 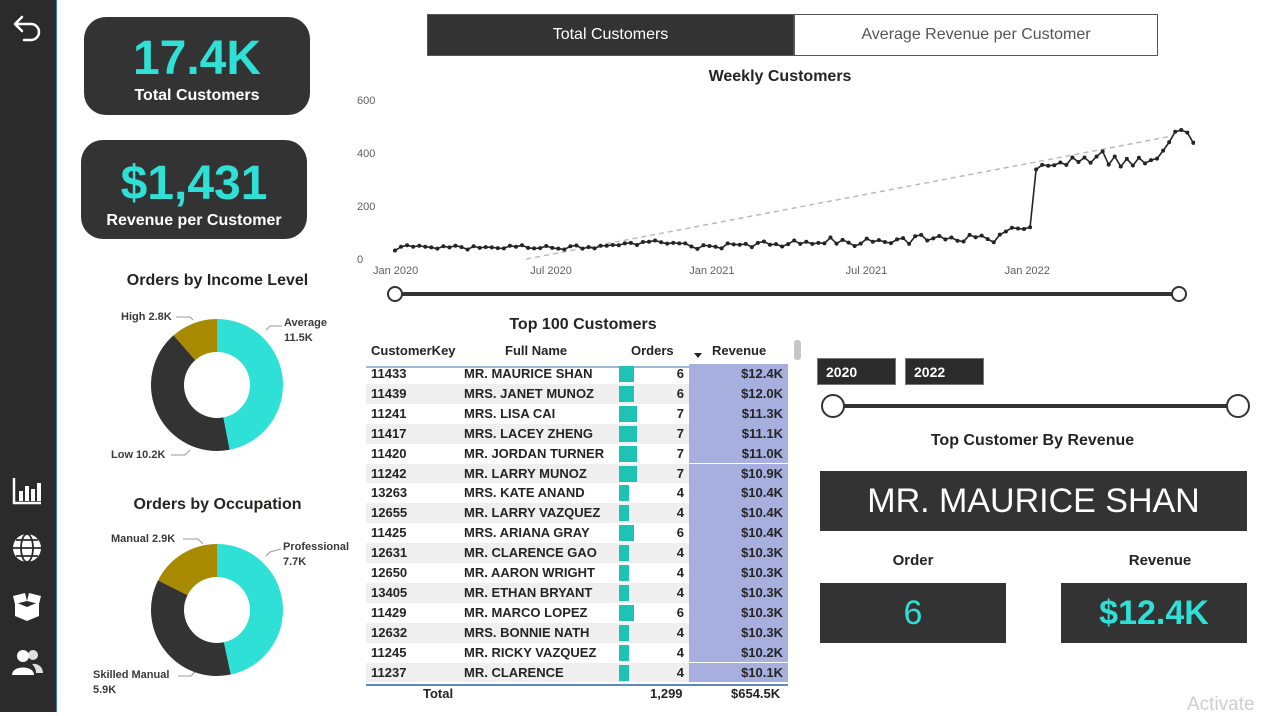 What do you see at coordinates (389, 473) in the screenshot?
I see `customer-key-cell: 11242` at bounding box center [389, 473].